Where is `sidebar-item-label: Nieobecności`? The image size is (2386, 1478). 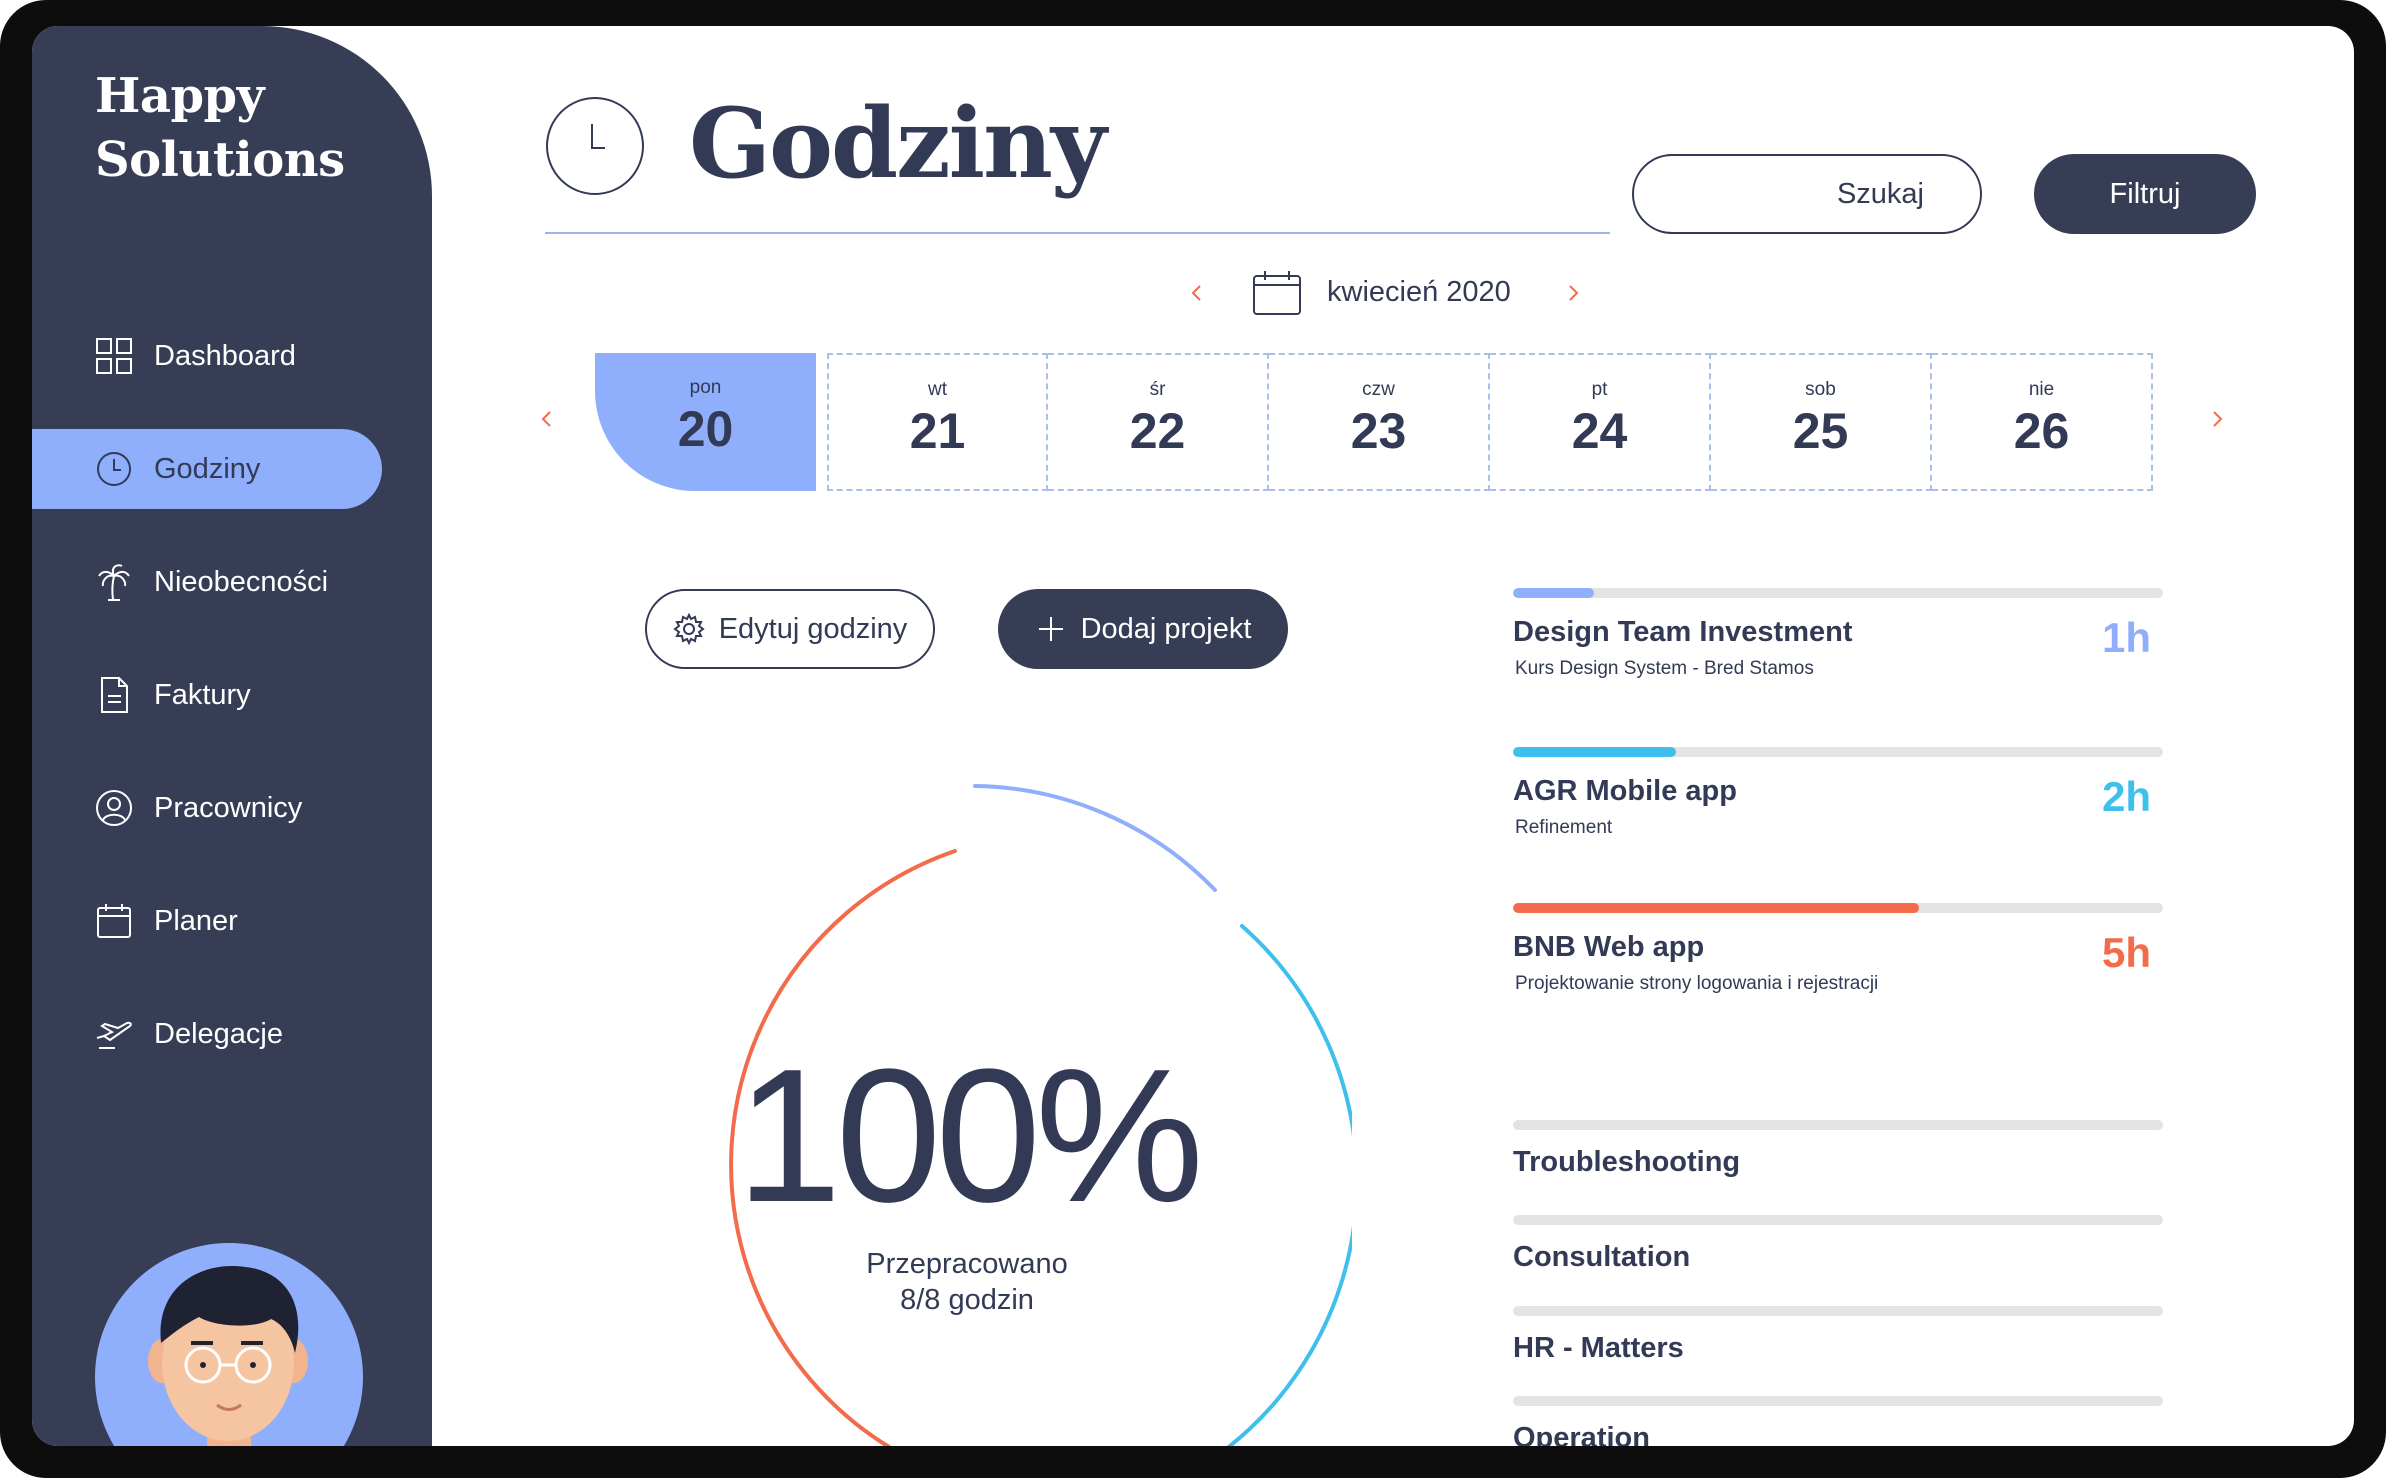
sidebar-item-label: Nieobecności is located at coordinates (241, 581).